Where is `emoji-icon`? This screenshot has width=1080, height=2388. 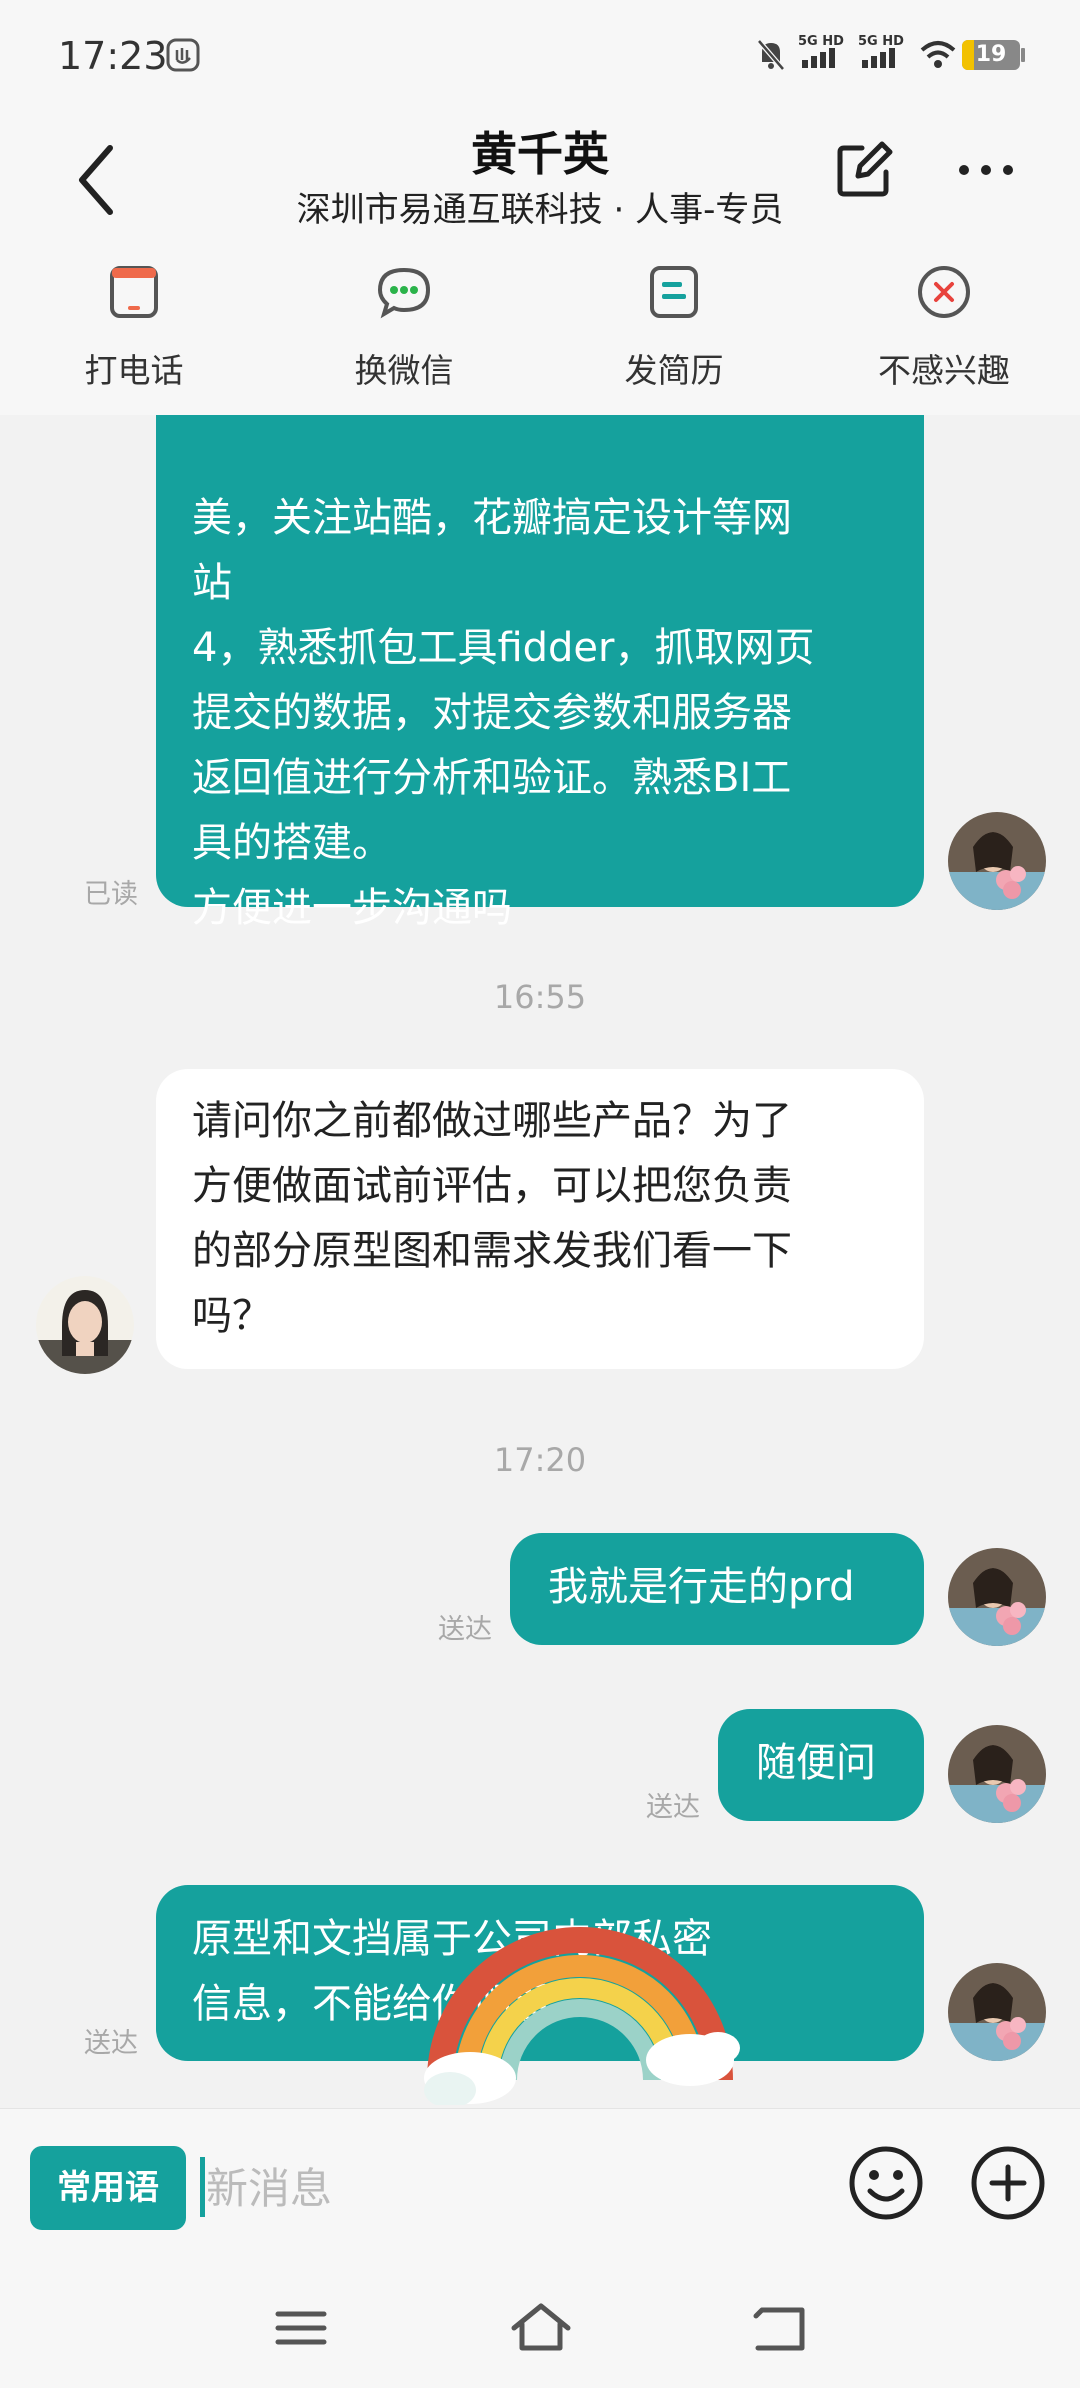
emoji-icon is located at coordinates (886, 2183).